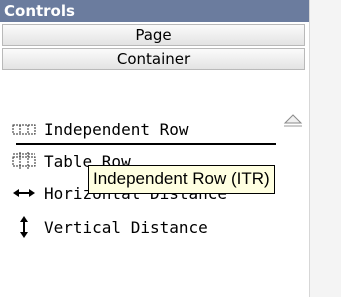 This screenshot has width=341, height=297. What do you see at coordinates (293, 121) in the screenshot?
I see `scroll-up-icon` at bounding box center [293, 121].